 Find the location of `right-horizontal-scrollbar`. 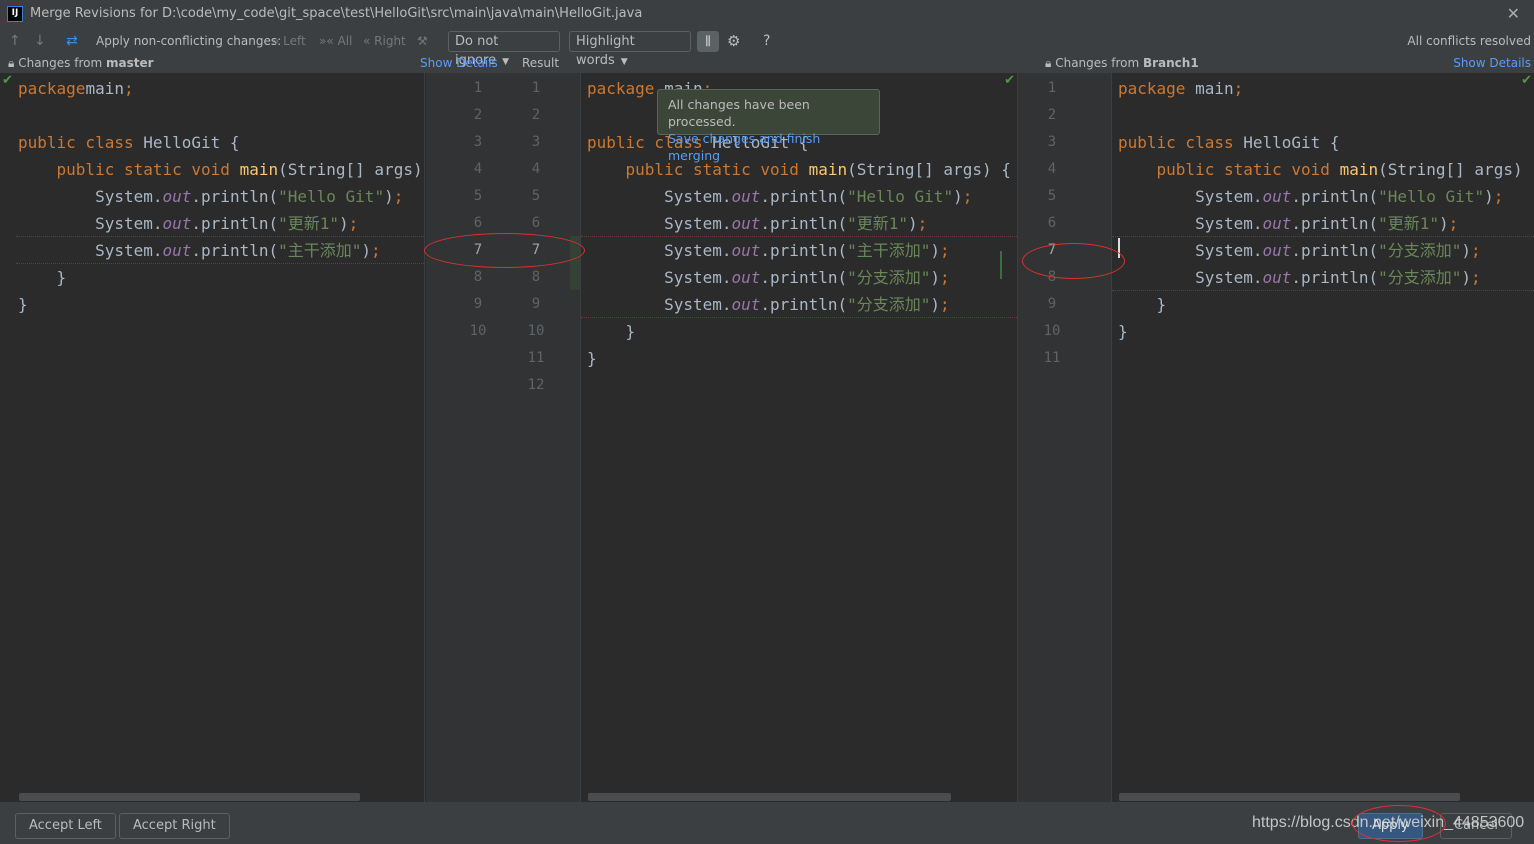

right-horizontal-scrollbar is located at coordinates (1289, 797).